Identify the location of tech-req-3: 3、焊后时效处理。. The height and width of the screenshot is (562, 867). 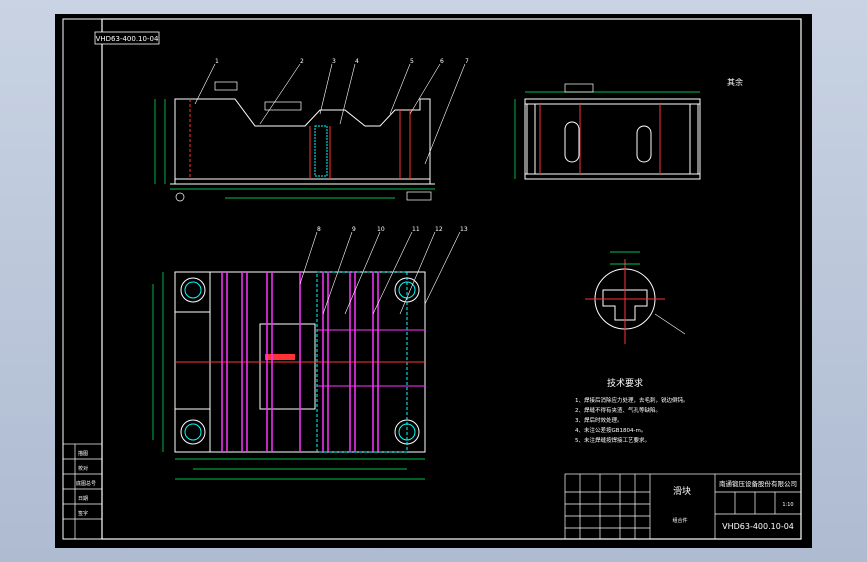
(599, 420).